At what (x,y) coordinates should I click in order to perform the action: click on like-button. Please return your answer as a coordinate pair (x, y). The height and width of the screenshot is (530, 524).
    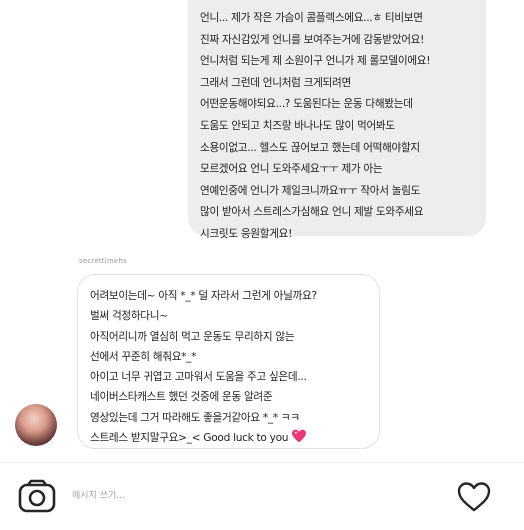
    Looking at the image, I should click on (474, 497).